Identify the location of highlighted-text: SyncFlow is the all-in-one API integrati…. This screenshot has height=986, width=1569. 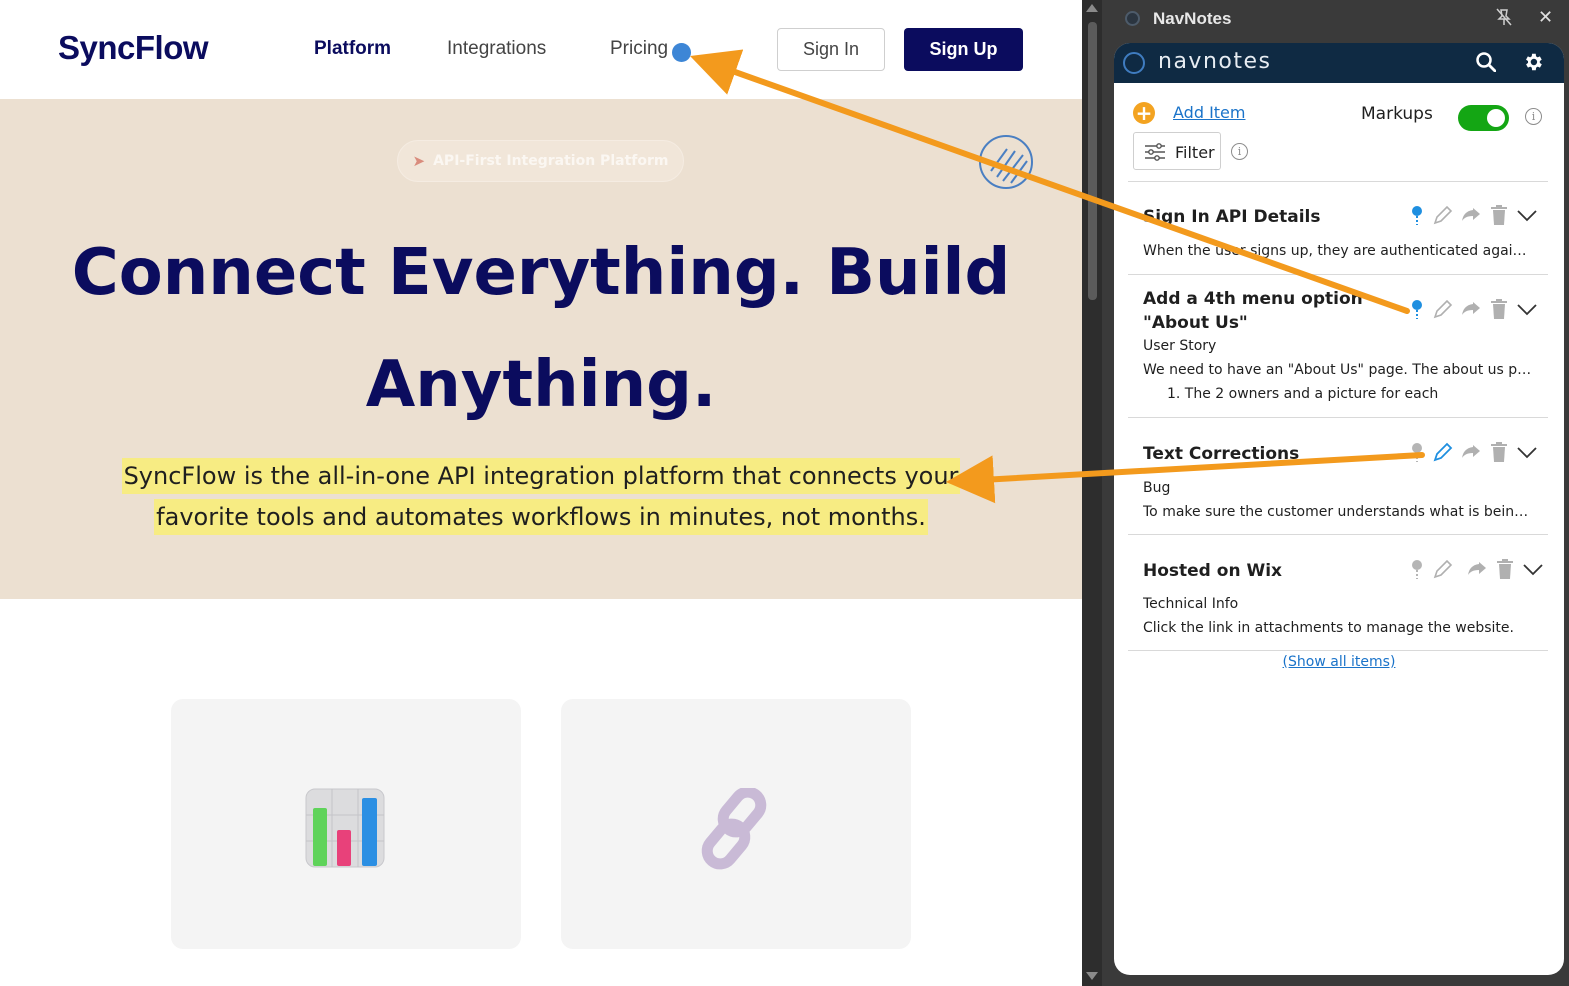
(541, 496).